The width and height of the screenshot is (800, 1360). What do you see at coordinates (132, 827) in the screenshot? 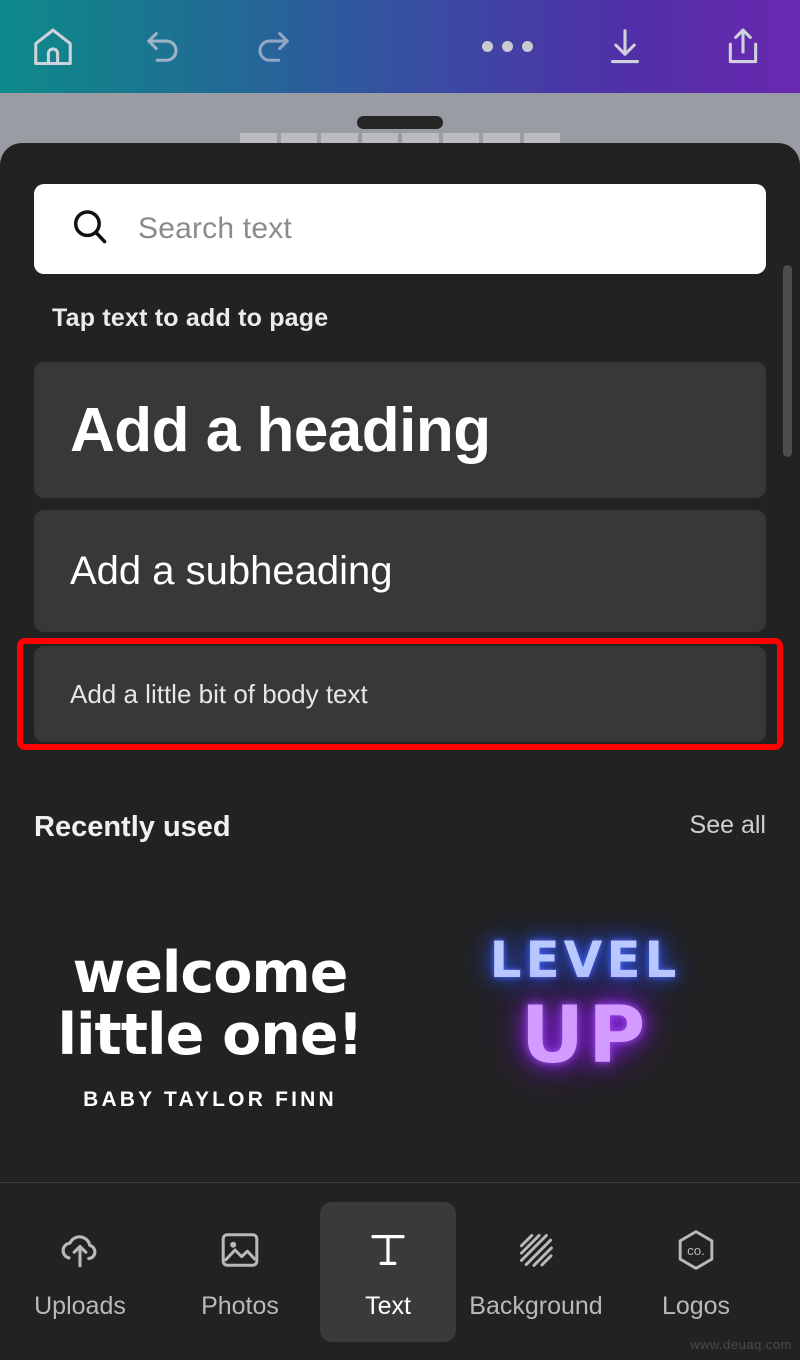
I see `recently-used-title: Recently used` at bounding box center [132, 827].